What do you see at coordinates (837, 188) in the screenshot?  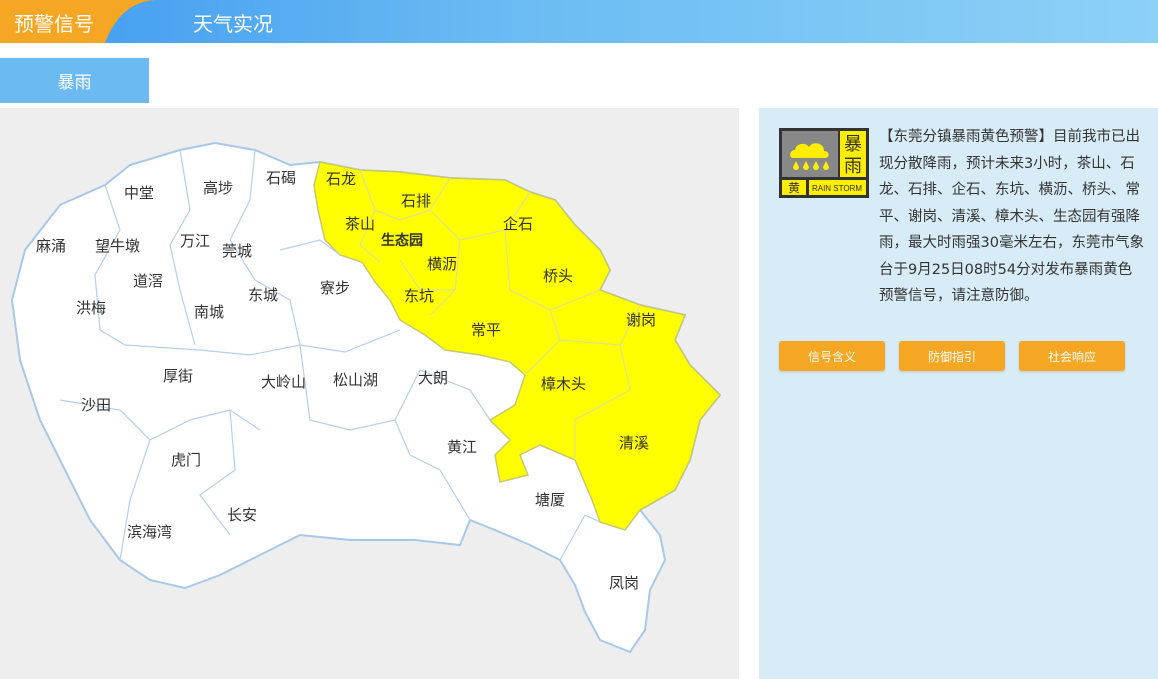 I see `svg-text: RAIN STORM` at bounding box center [837, 188].